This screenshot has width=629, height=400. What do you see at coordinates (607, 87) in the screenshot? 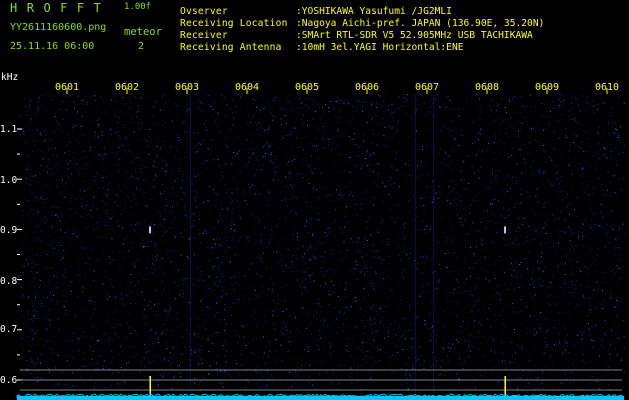
I see `x-tick-label: 0610` at bounding box center [607, 87].